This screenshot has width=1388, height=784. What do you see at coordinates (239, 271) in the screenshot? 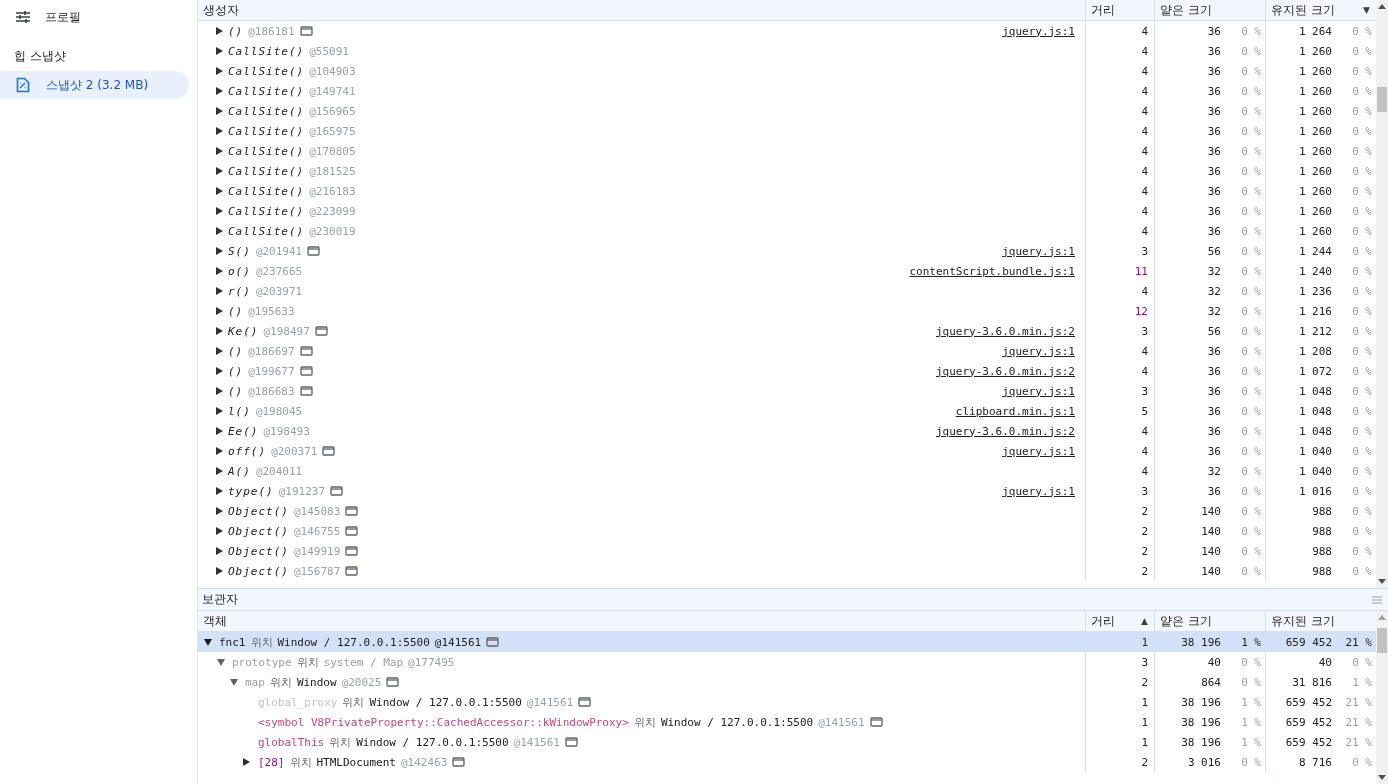
I see `constructor-name: o()` at bounding box center [239, 271].